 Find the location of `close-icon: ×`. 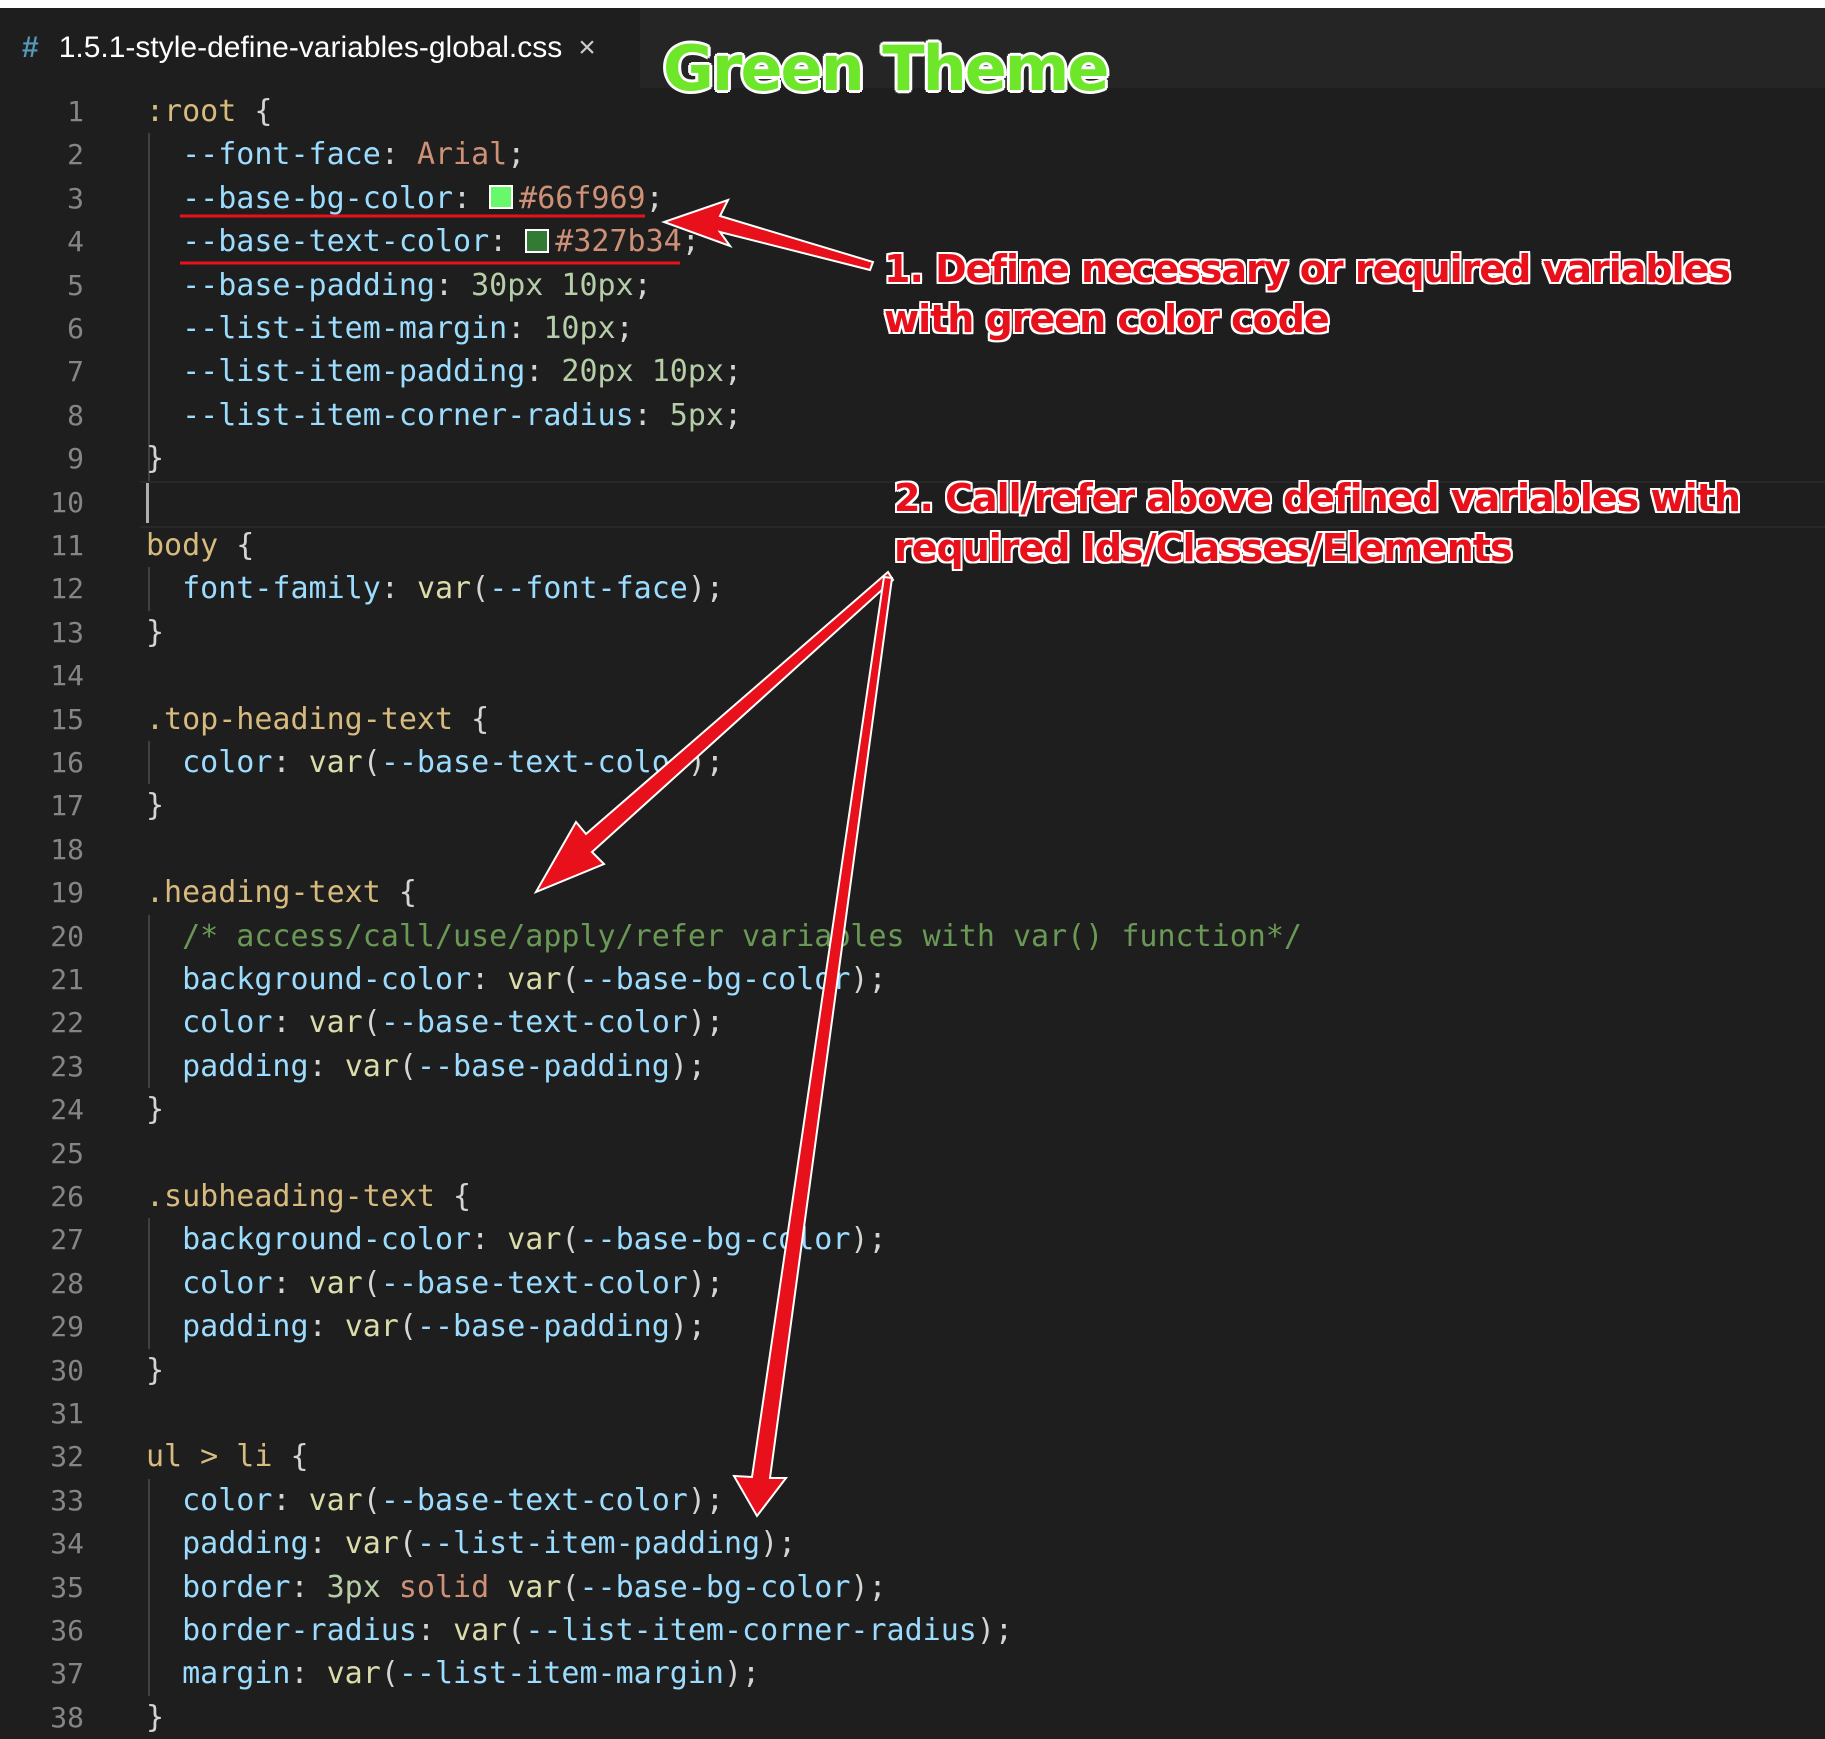

close-icon: × is located at coordinates (587, 48).